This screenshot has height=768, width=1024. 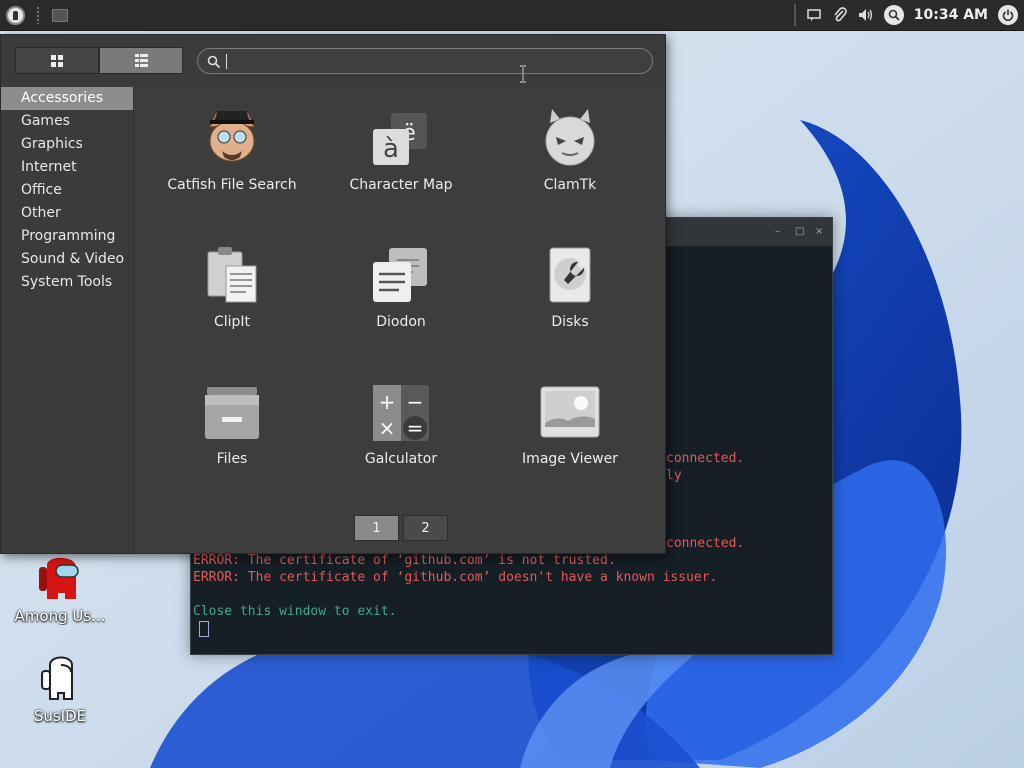 I want to click on galculator-icon: + − × =, so click(x=401, y=413).